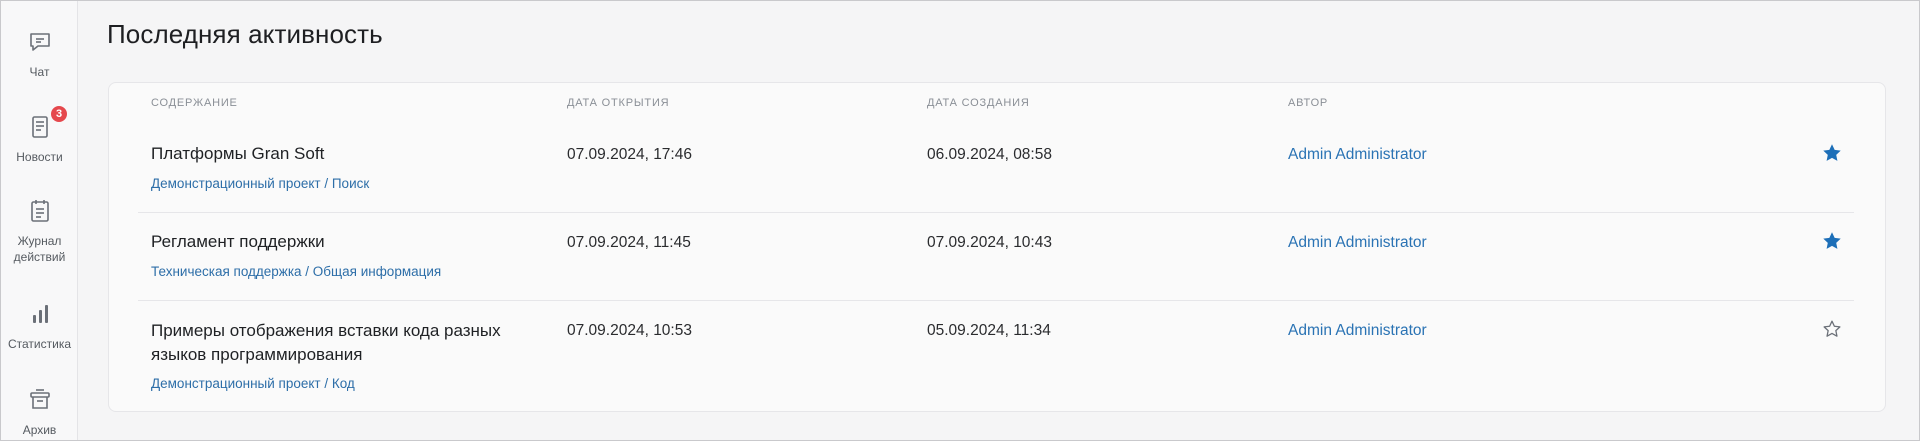 This screenshot has width=1920, height=441. What do you see at coordinates (40, 42) in the screenshot?
I see `chat-icon` at bounding box center [40, 42].